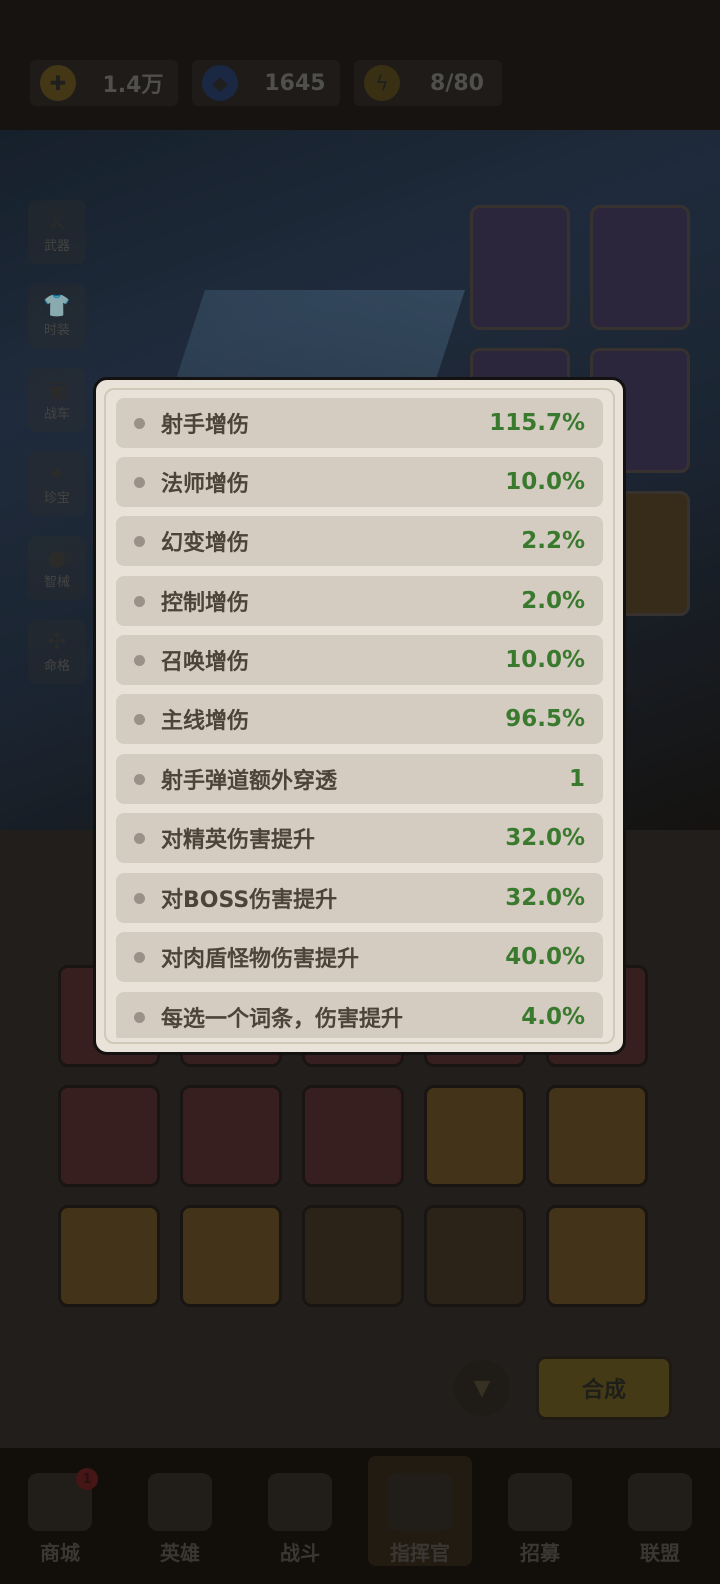 The image size is (720, 1584). I want to click on stat-value: 96.5%, so click(545, 719).